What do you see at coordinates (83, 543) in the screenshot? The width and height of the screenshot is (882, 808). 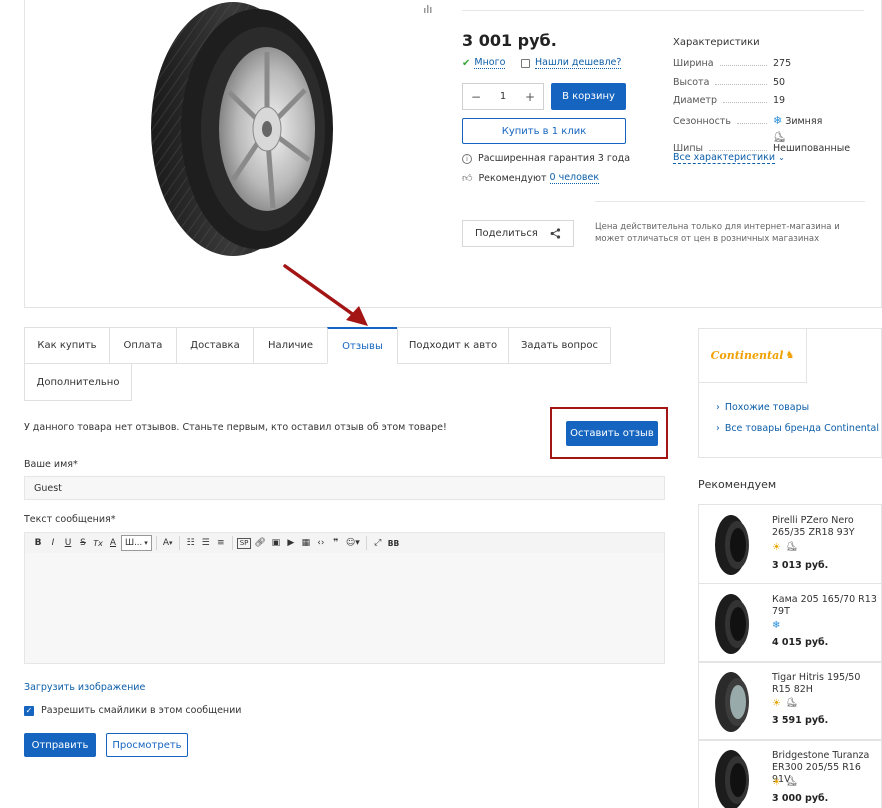 I see `strike-button: S` at bounding box center [83, 543].